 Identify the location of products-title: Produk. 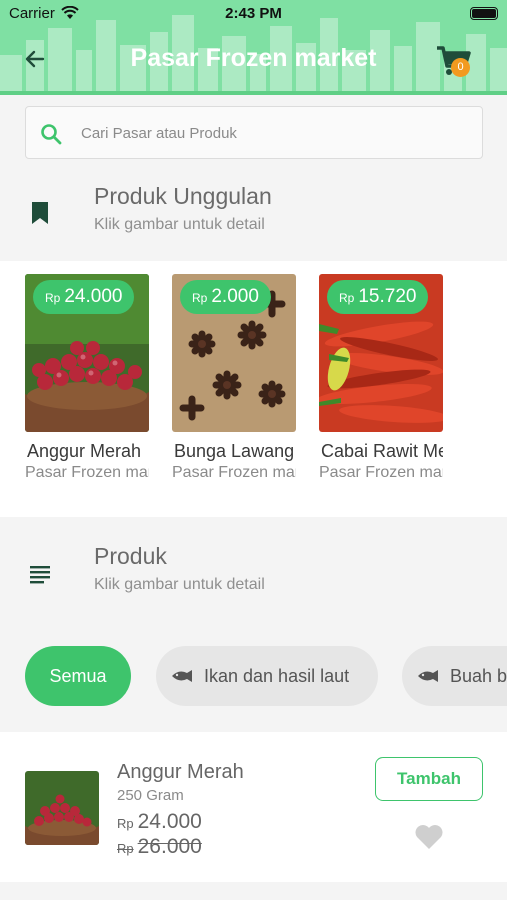
(130, 556).